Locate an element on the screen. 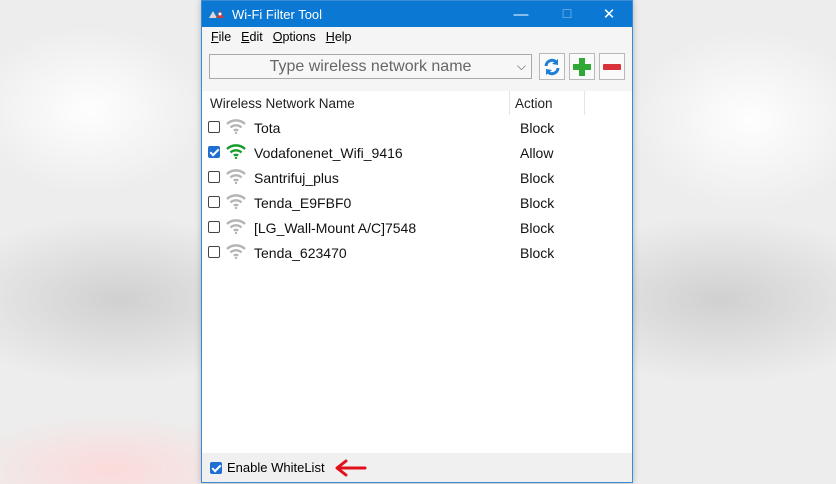  whitelist-checkbox is located at coordinates (216, 467).